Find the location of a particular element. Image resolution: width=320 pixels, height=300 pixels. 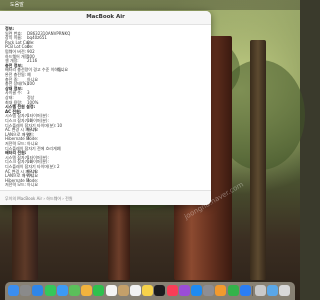

window-titlebar: MacBook Air is located at coordinates (105, 18).